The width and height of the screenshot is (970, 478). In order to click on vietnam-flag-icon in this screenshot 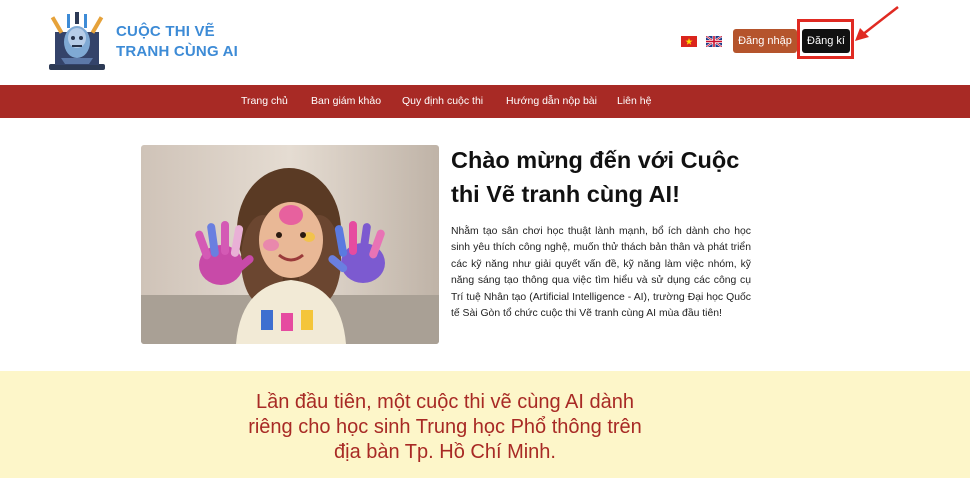, I will do `click(689, 41)`.